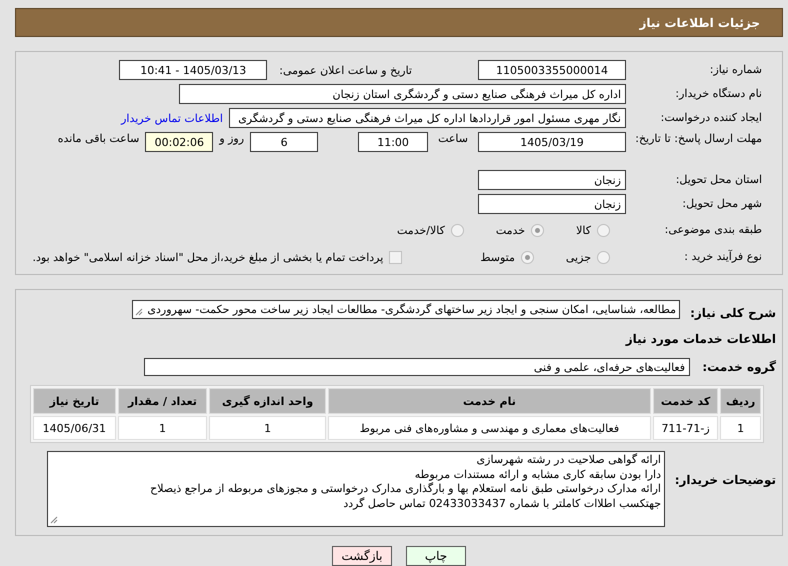 Image resolution: width=788 pixels, height=566 pixels. Describe the element at coordinates (698, 139) in the screenshot. I see `field-label: مهلت ارسال پاسخ: تا تاریخ:` at that location.